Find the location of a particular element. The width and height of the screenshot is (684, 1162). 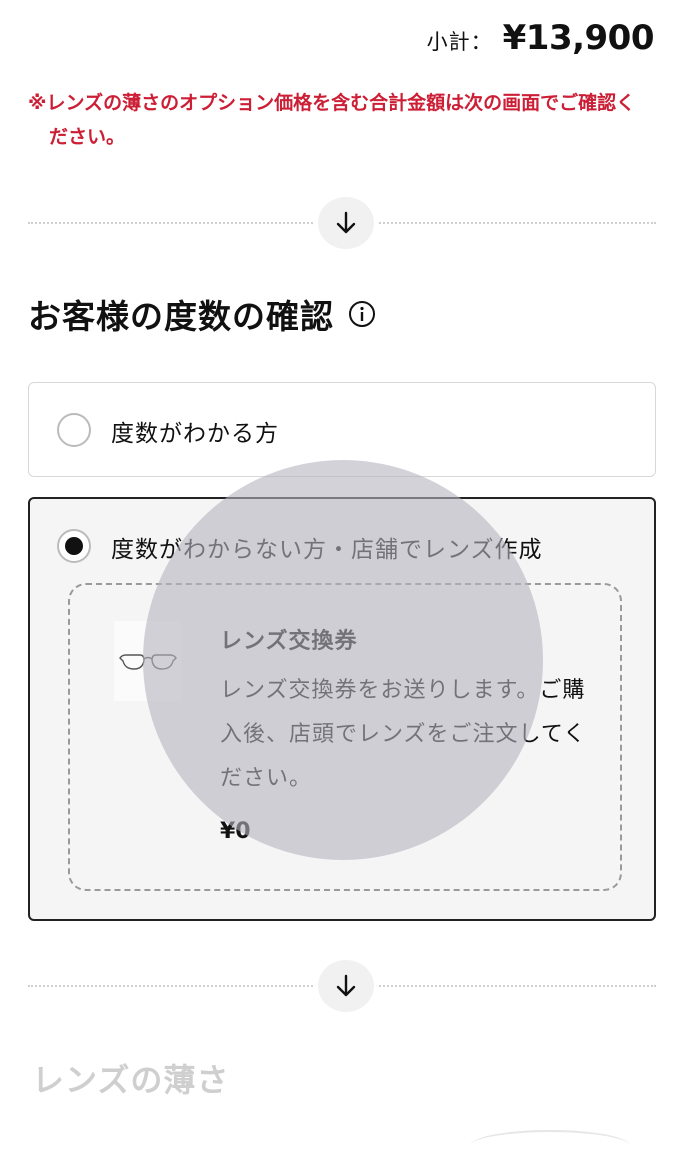

subtotal: 小計： ¥13,900 is located at coordinates (540, 38).